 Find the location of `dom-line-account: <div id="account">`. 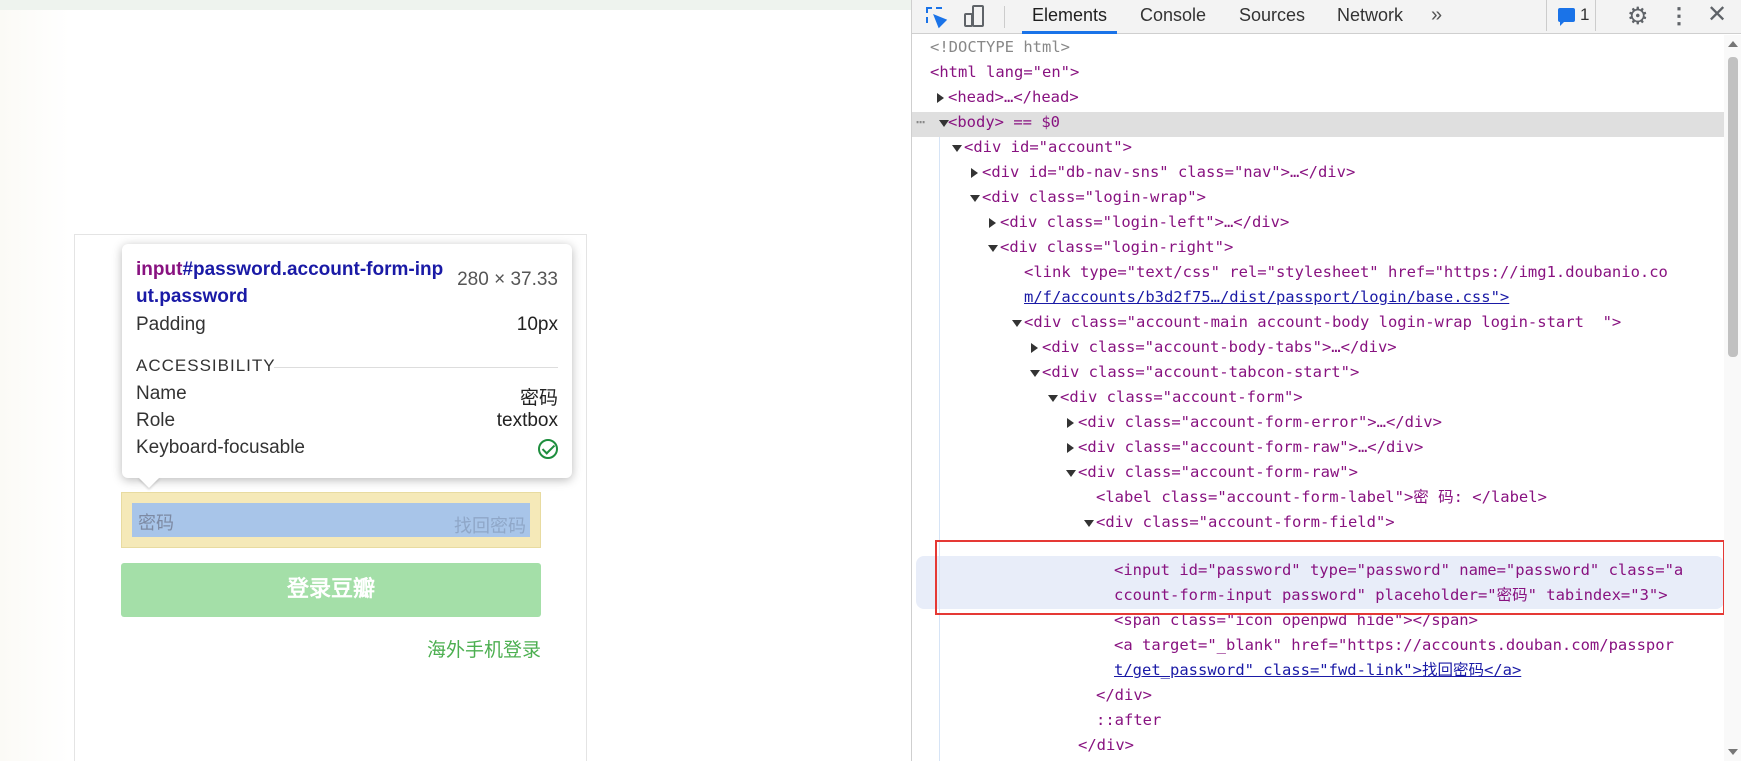

dom-line-account: <div id="account"> is located at coordinates (1042, 147).